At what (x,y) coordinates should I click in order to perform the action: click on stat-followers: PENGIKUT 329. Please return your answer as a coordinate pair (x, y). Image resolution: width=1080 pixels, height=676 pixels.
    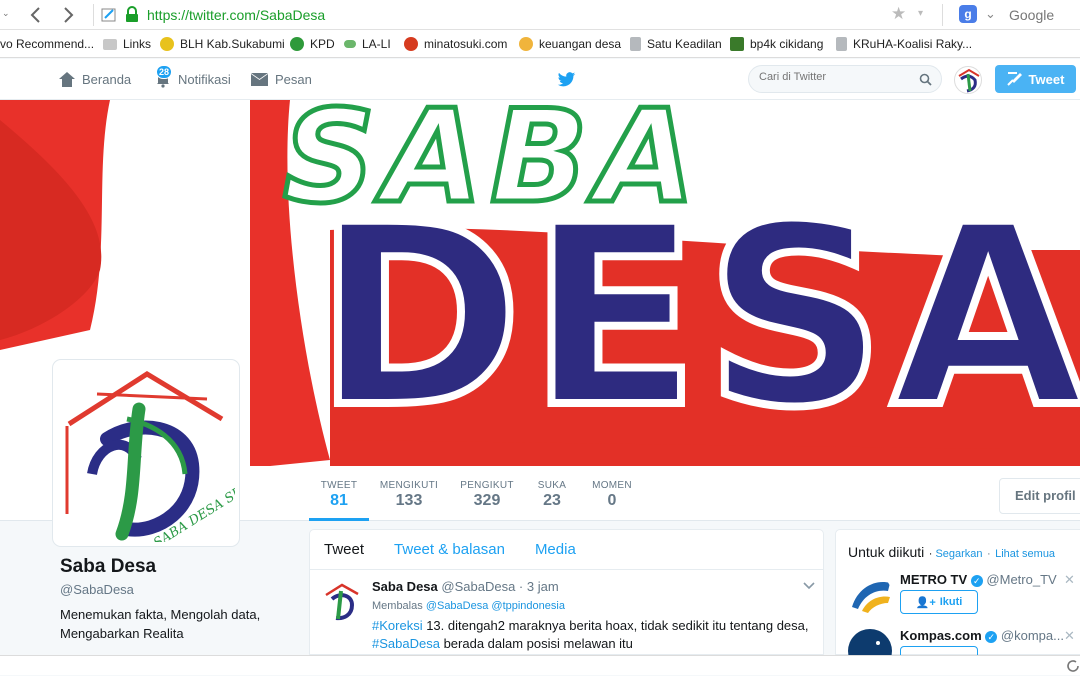
    Looking at the image, I should click on (487, 493).